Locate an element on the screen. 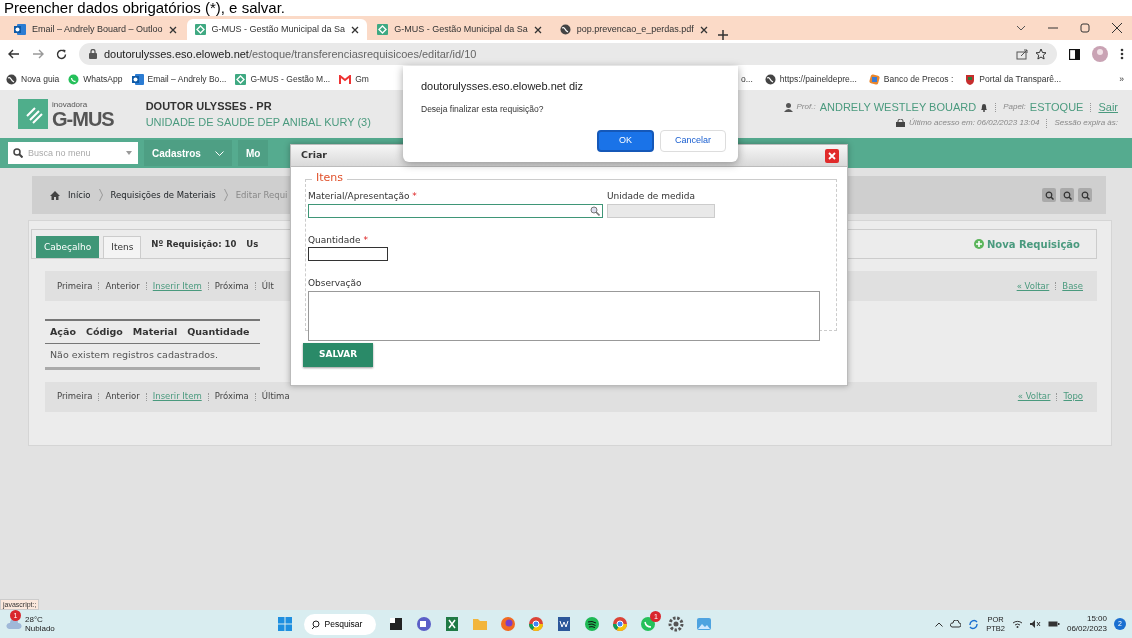 This screenshot has height=638, width=1132. bookmark-link: WhatsApp is located at coordinates (95, 79).